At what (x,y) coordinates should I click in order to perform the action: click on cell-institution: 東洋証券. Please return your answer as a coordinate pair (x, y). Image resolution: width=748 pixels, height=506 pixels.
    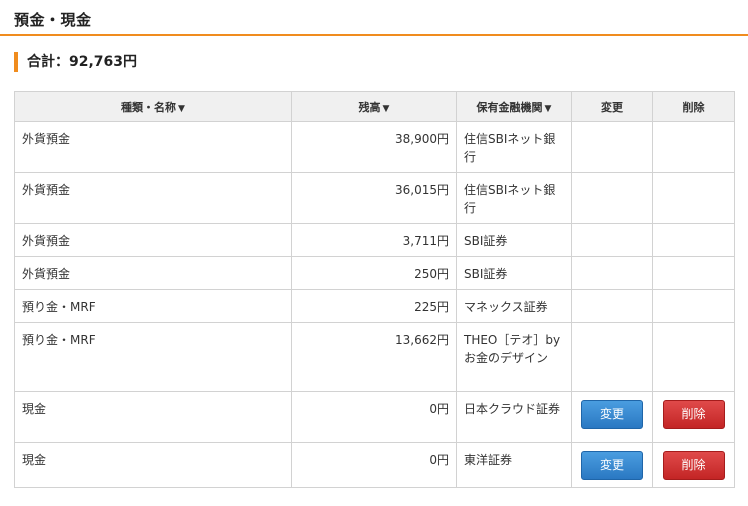
    Looking at the image, I should click on (514, 465).